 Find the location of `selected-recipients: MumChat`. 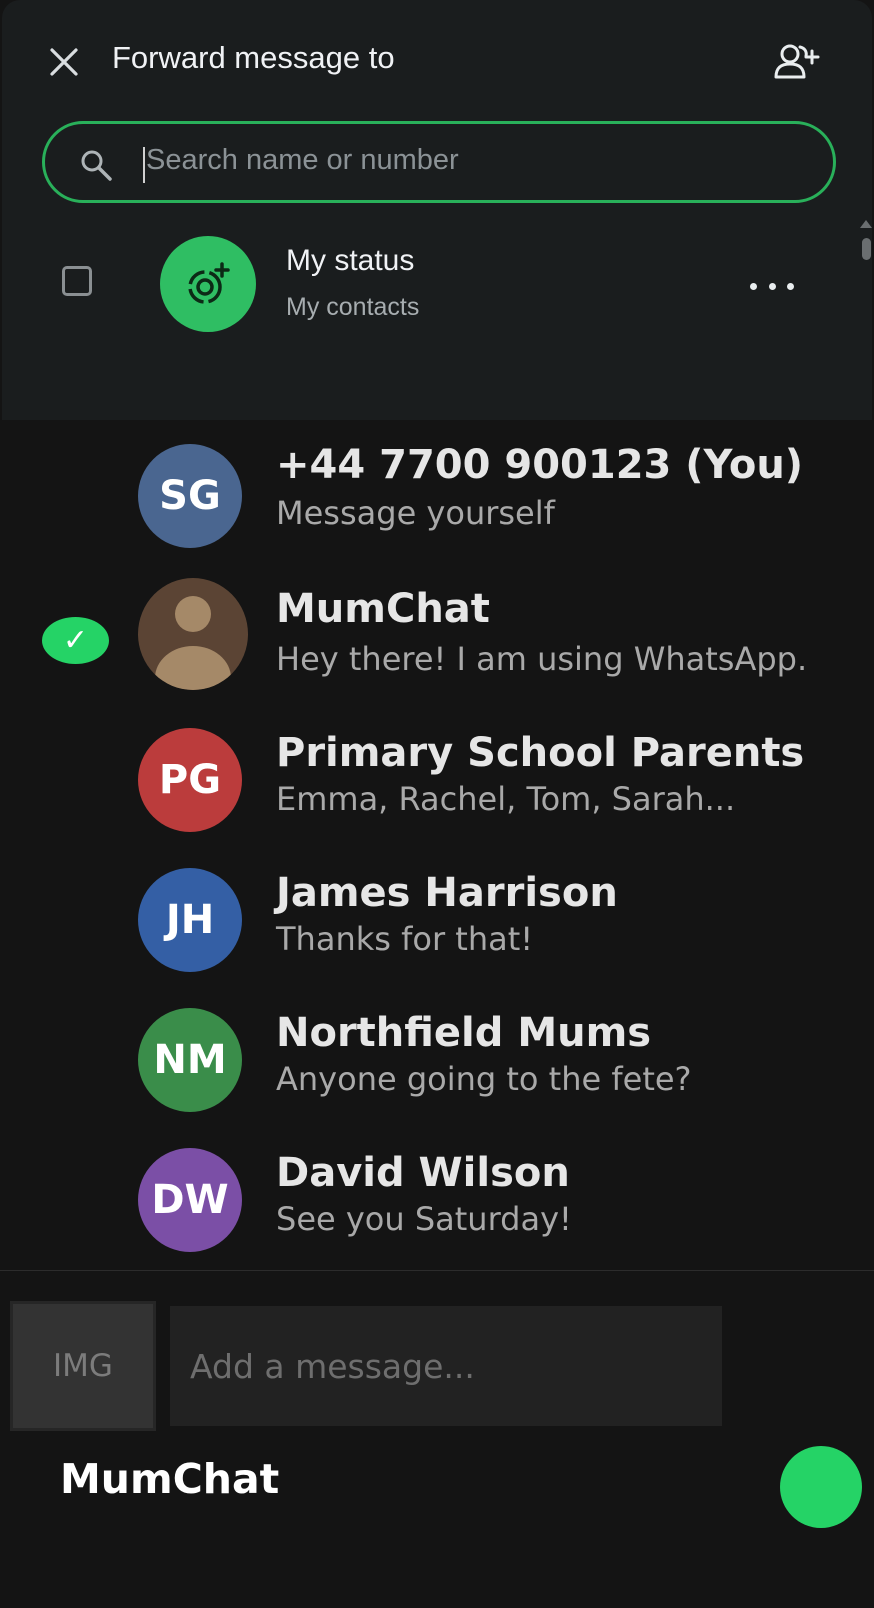

selected-recipients: MumChat is located at coordinates (170, 1479).